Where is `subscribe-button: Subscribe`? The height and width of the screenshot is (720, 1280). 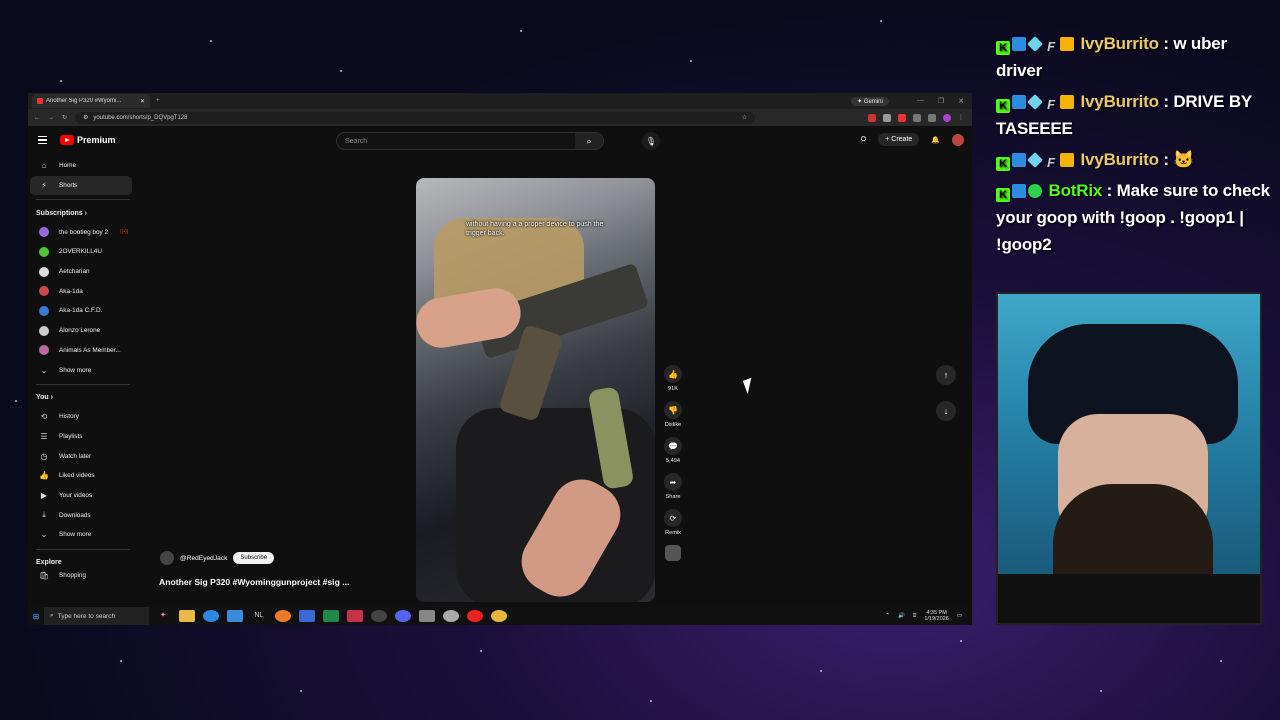 subscribe-button: Subscribe is located at coordinates (254, 558).